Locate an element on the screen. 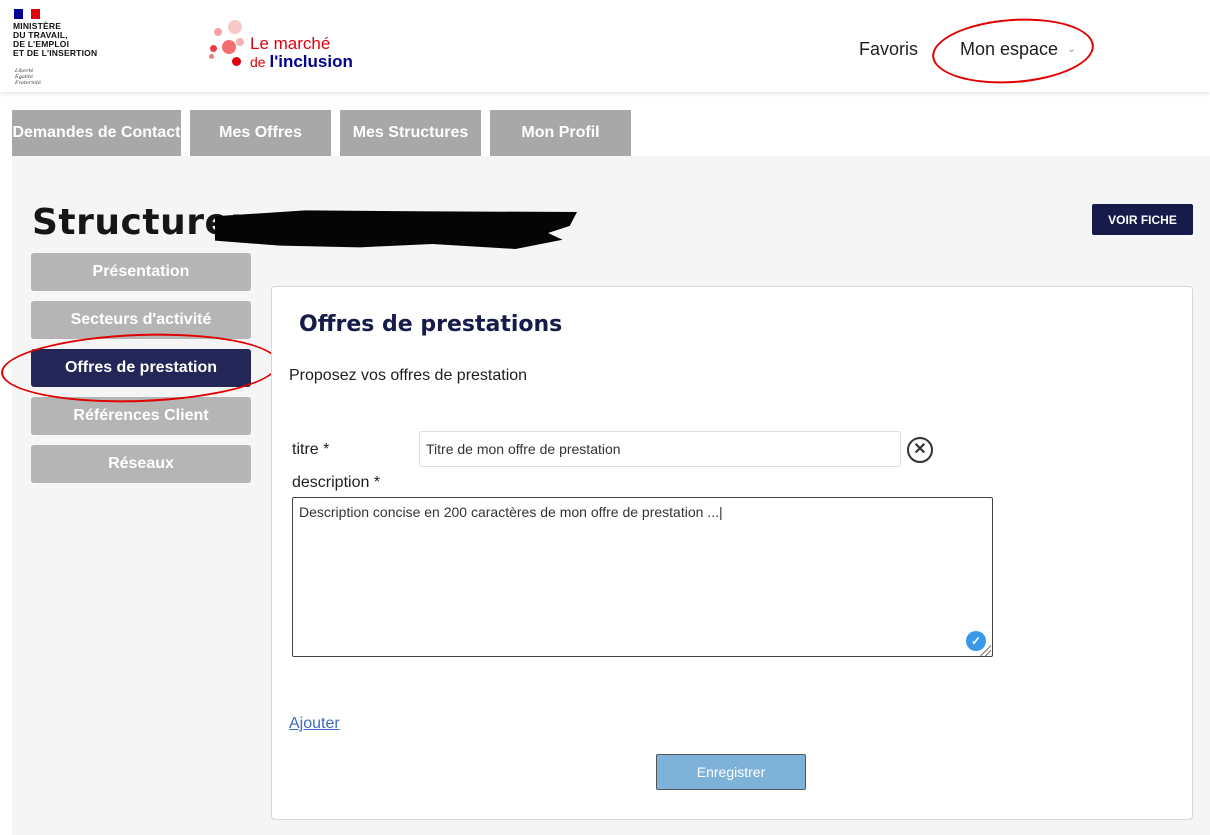 The image size is (1210, 835). tab-mes-offres: Mes Offres is located at coordinates (260, 133).